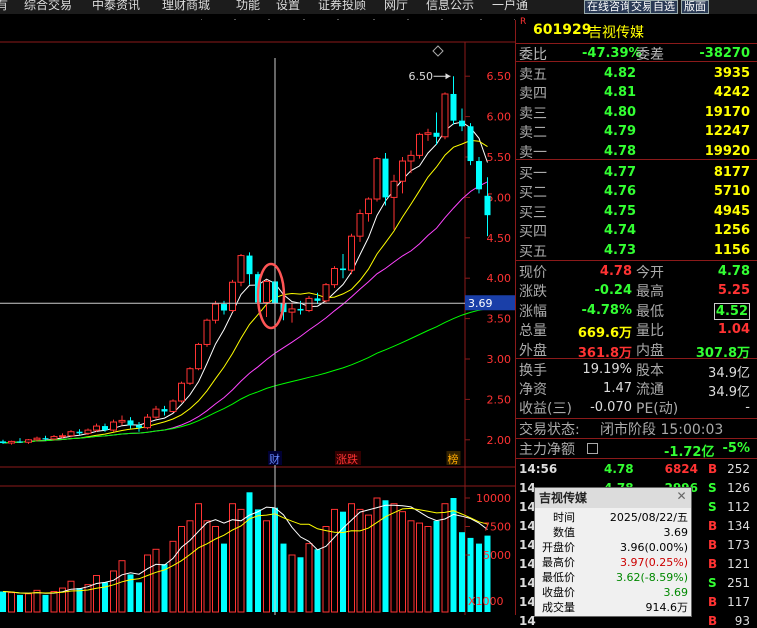 The image size is (757, 628). What do you see at coordinates (592, 448) in the screenshot?
I see `flow-grid-icon` at bounding box center [592, 448].